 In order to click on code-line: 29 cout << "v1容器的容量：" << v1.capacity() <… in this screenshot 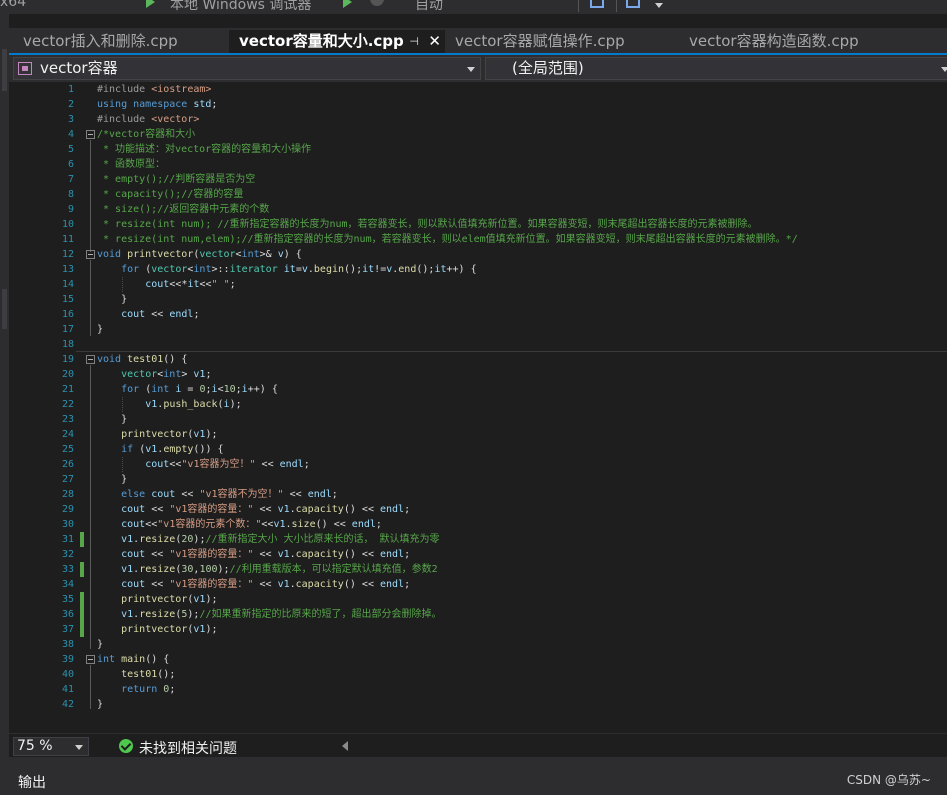, I will do `click(480, 509)`.